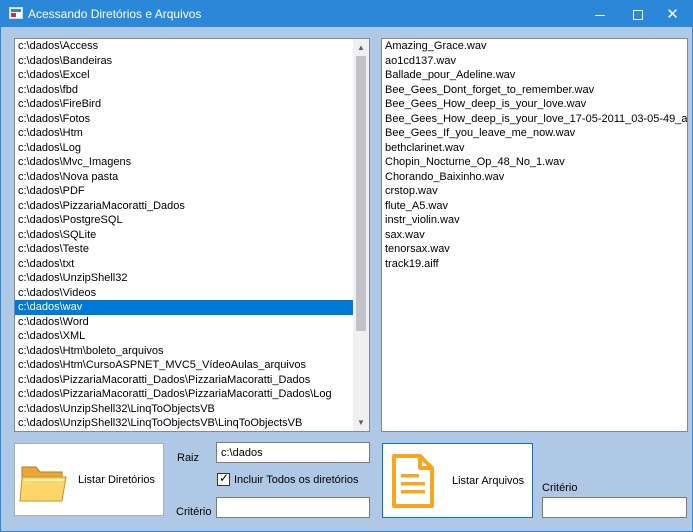 This screenshot has width=693, height=532. What do you see at coordinates (296, 480) in the screenshot?
I see `include-all-label: Incluir Todos os diretórios` at bounding box center [296, 480].